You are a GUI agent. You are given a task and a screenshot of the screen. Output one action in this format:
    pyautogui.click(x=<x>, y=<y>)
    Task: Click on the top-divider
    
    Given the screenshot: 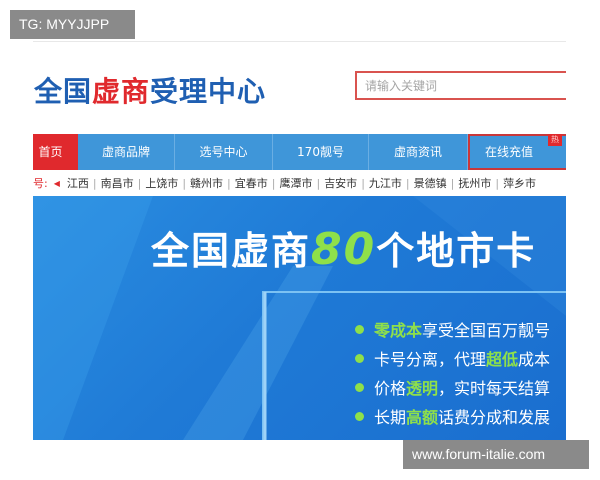 What is the action you would take?
    pyautogui.click(x=299, y=41)
    